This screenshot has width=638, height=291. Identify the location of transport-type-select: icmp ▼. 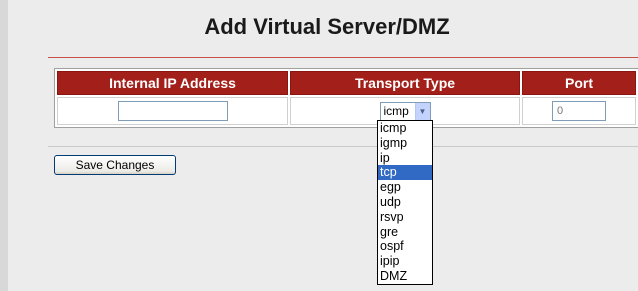
(405, 111).